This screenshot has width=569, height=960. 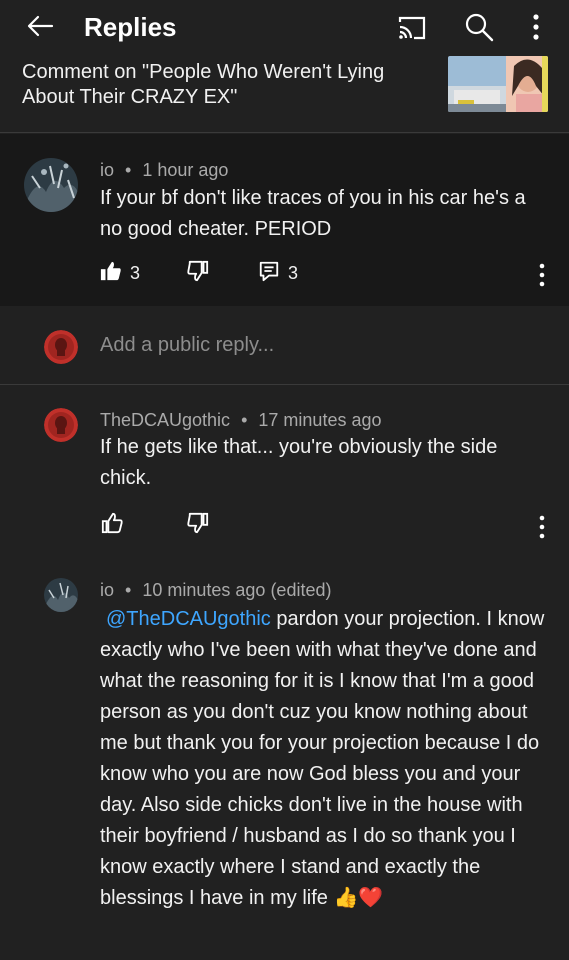 I want to click on reply-count: 3, so click(x=293, y=273).